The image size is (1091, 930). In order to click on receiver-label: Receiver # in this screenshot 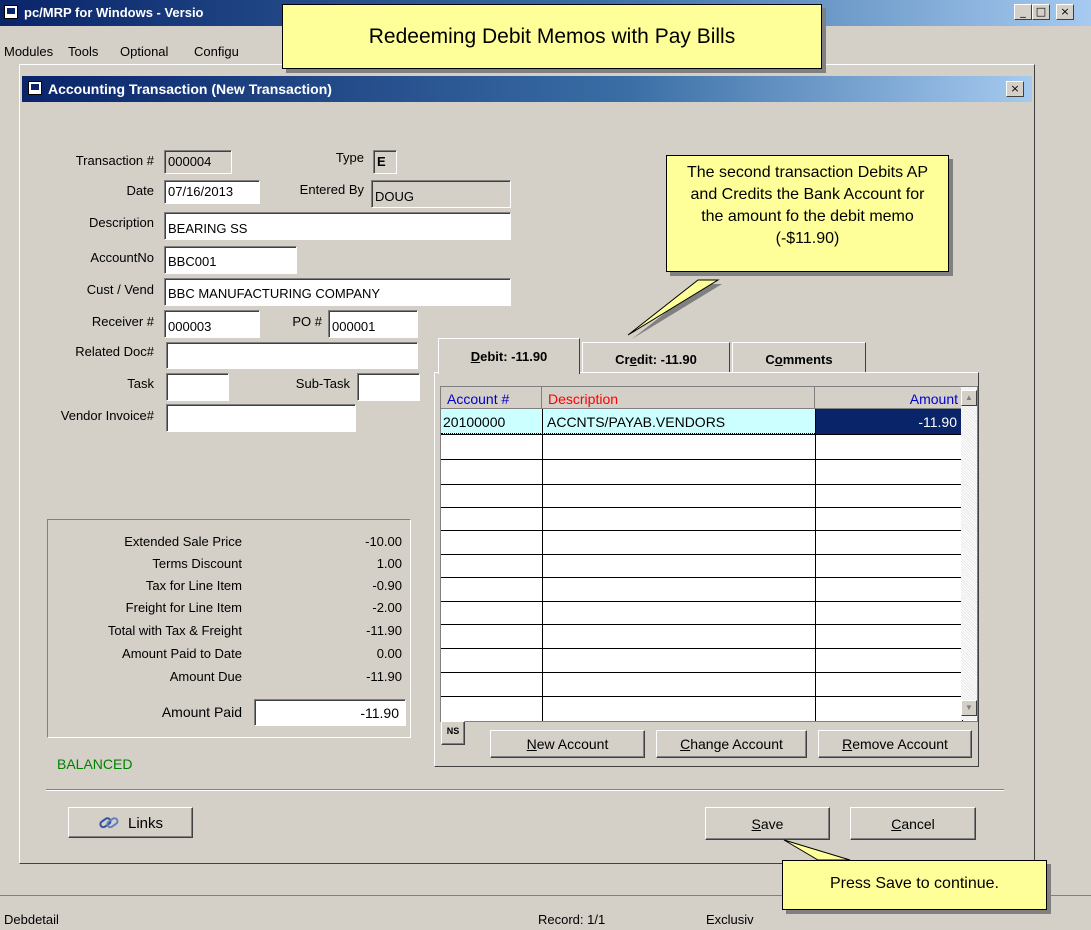, I will do `click(122, 321)`.